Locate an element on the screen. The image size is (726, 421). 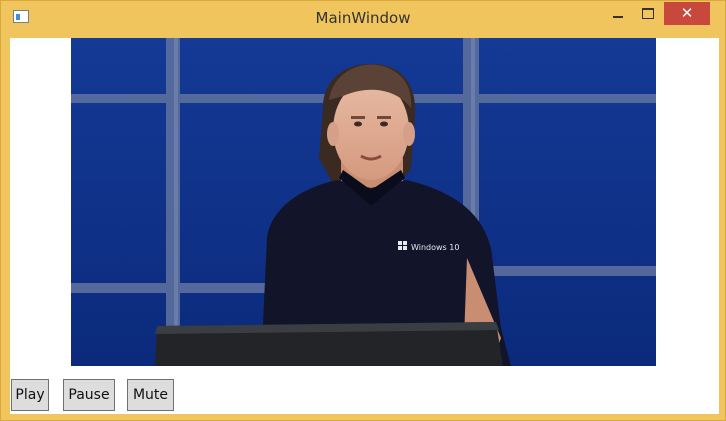
pause-button: Pause is located at coordinates (89, 395).